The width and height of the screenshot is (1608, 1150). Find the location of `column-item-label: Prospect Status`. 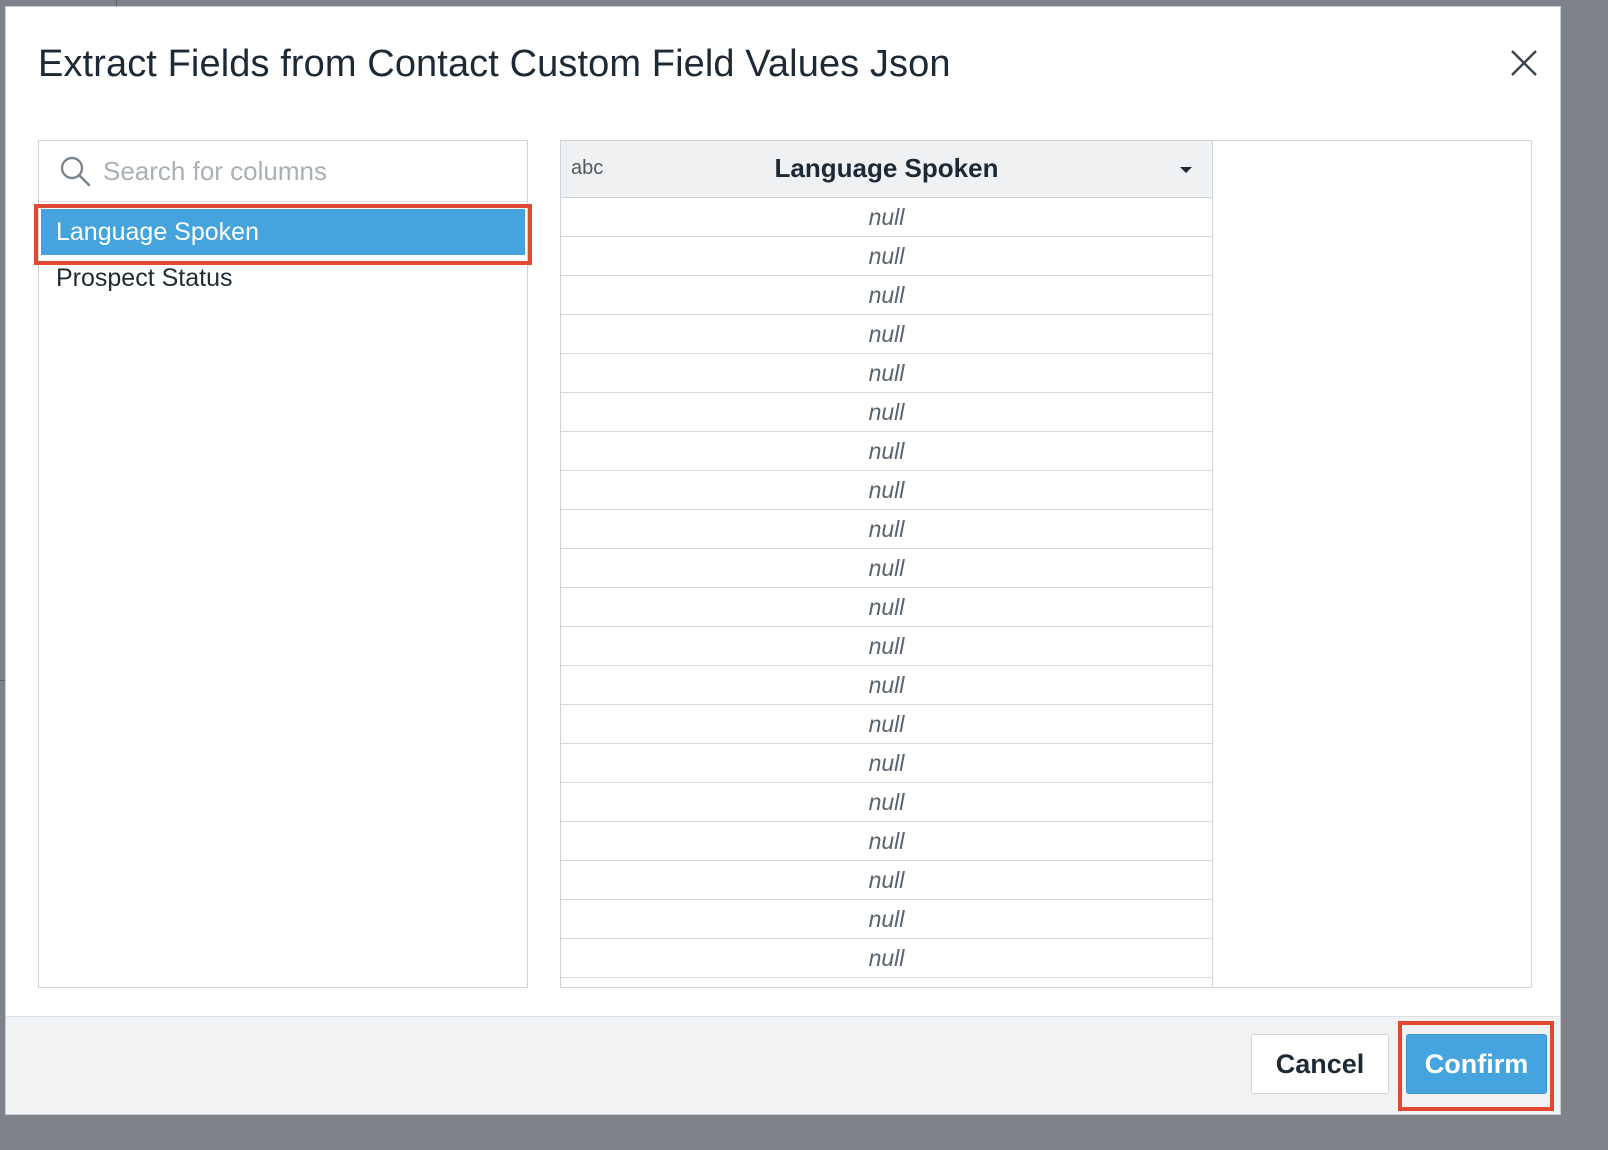

column-item-label: Prospect Status is located at coordinates (144, 278).